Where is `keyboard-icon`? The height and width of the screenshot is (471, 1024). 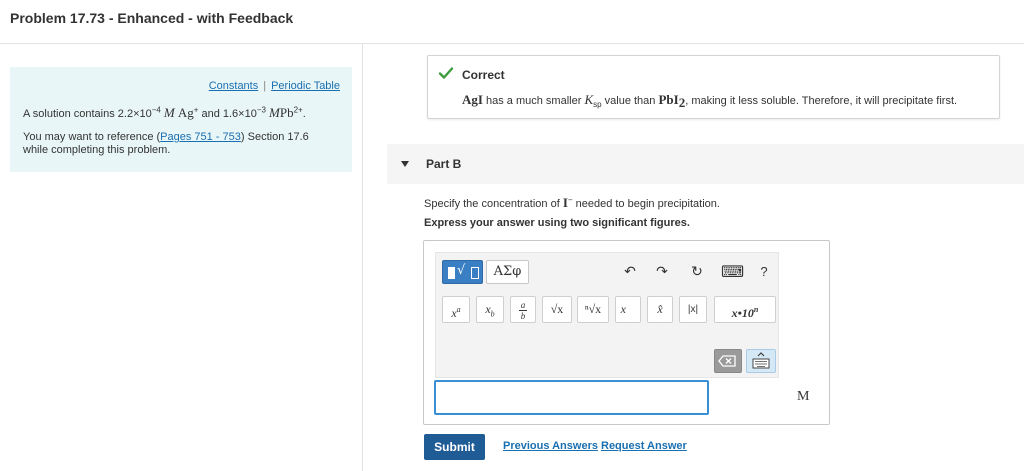 keyboard-icon is located at coordinates (761, 360).